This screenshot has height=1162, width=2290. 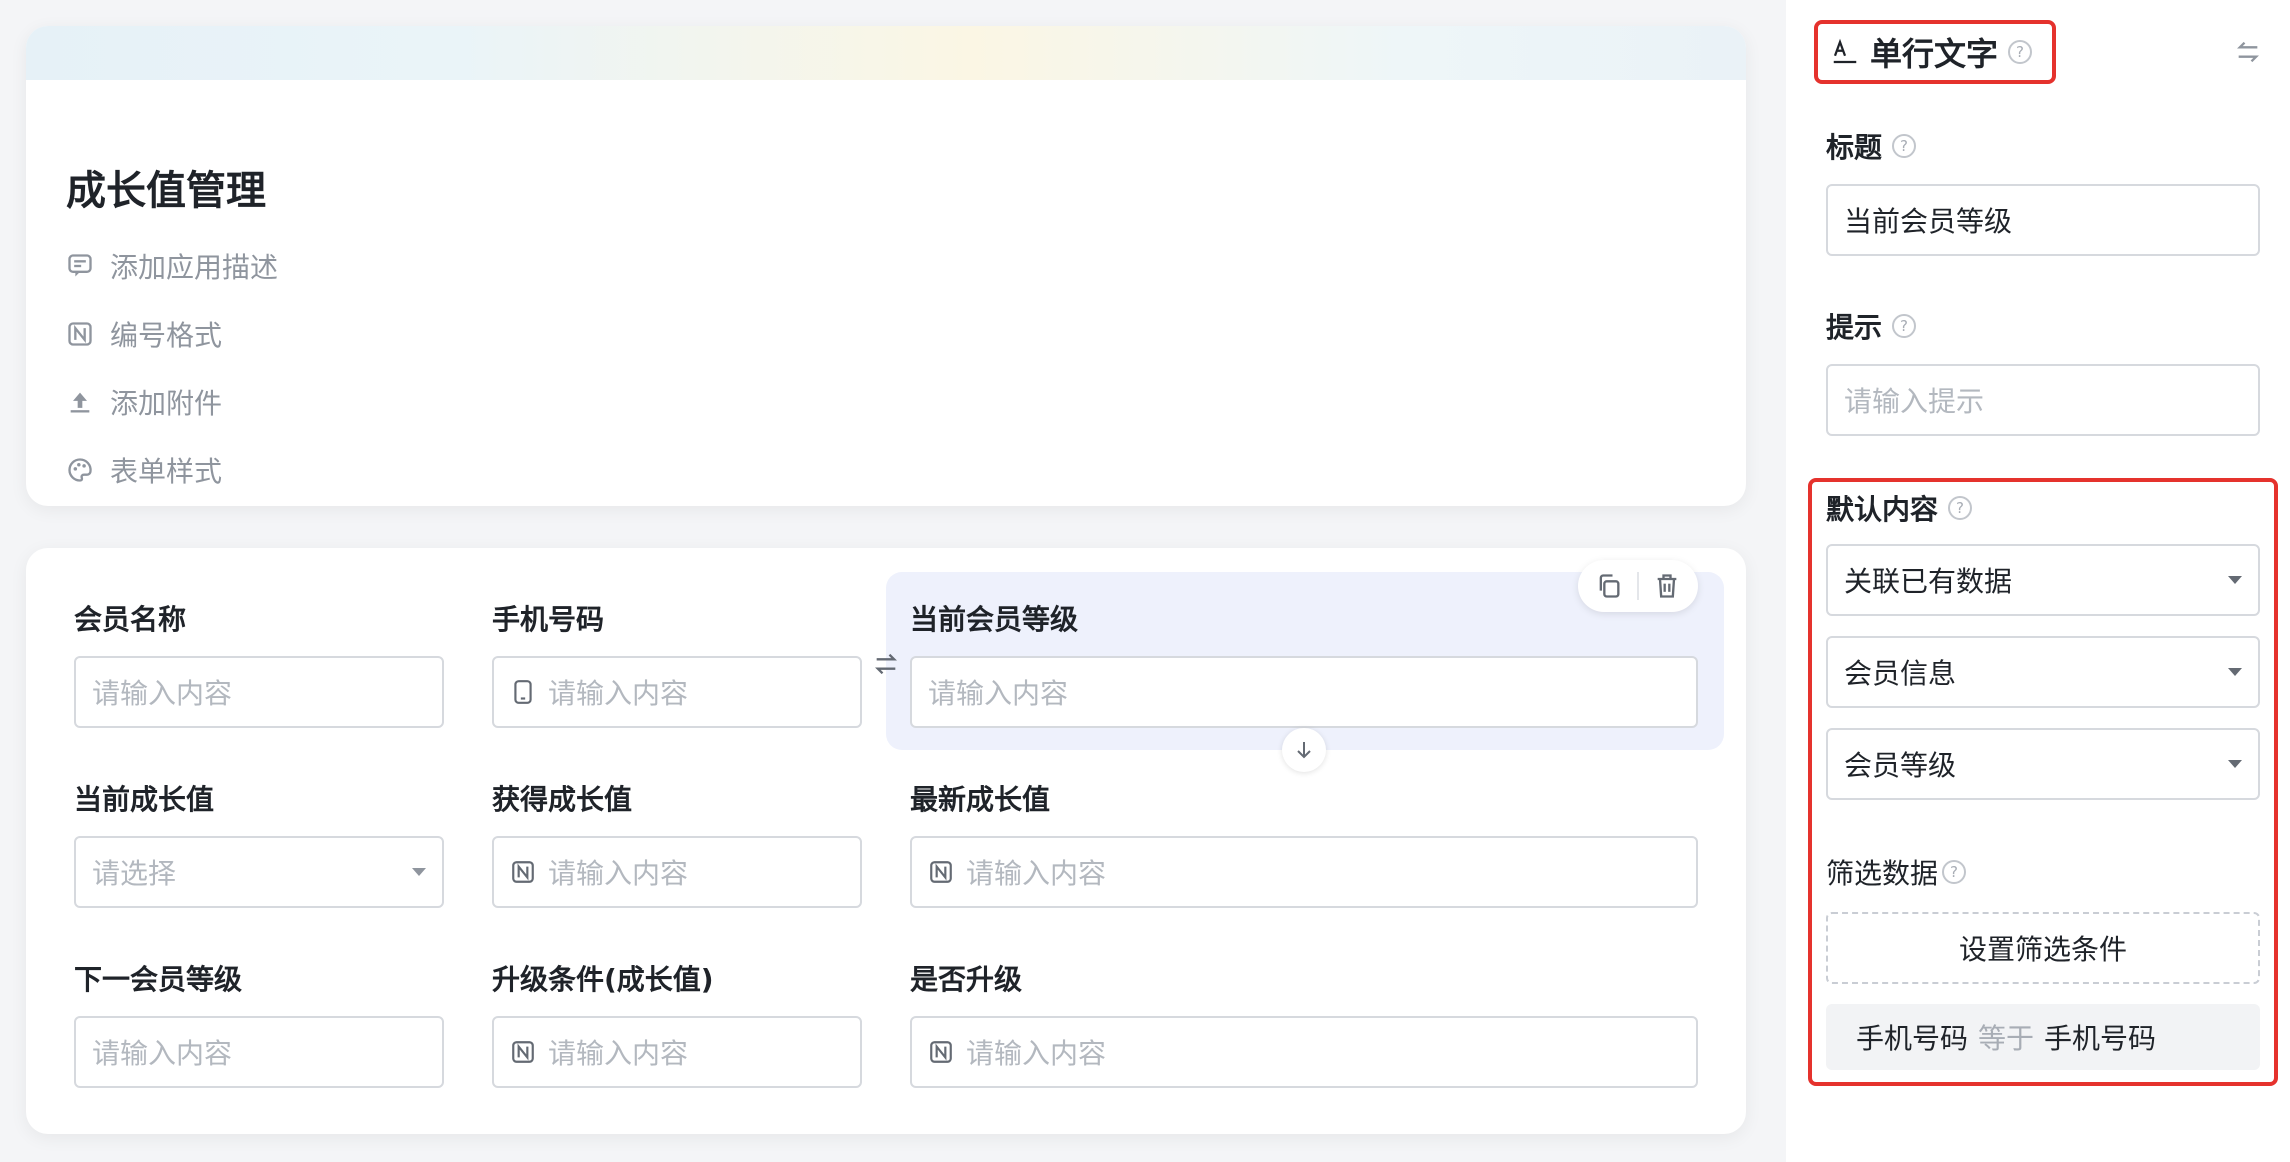 What do you see at coordinates (886, 53) in the screenshot?
I see `header-banner` at bounding box center [886, 53].